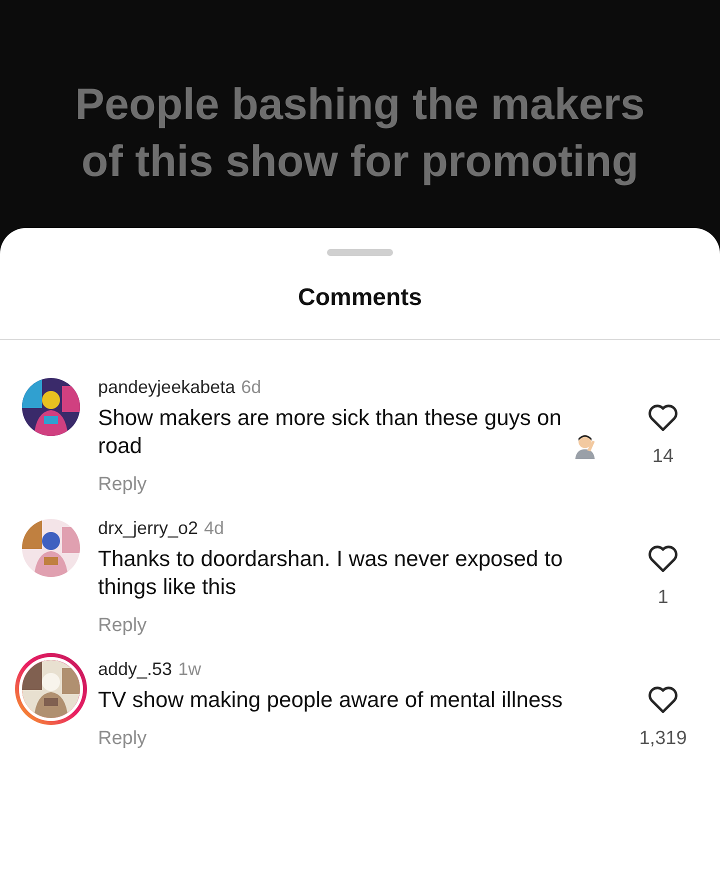 The height and width of the screenshot is (876, 720). I want to click on comment-time: 4d, so click(214, 528).